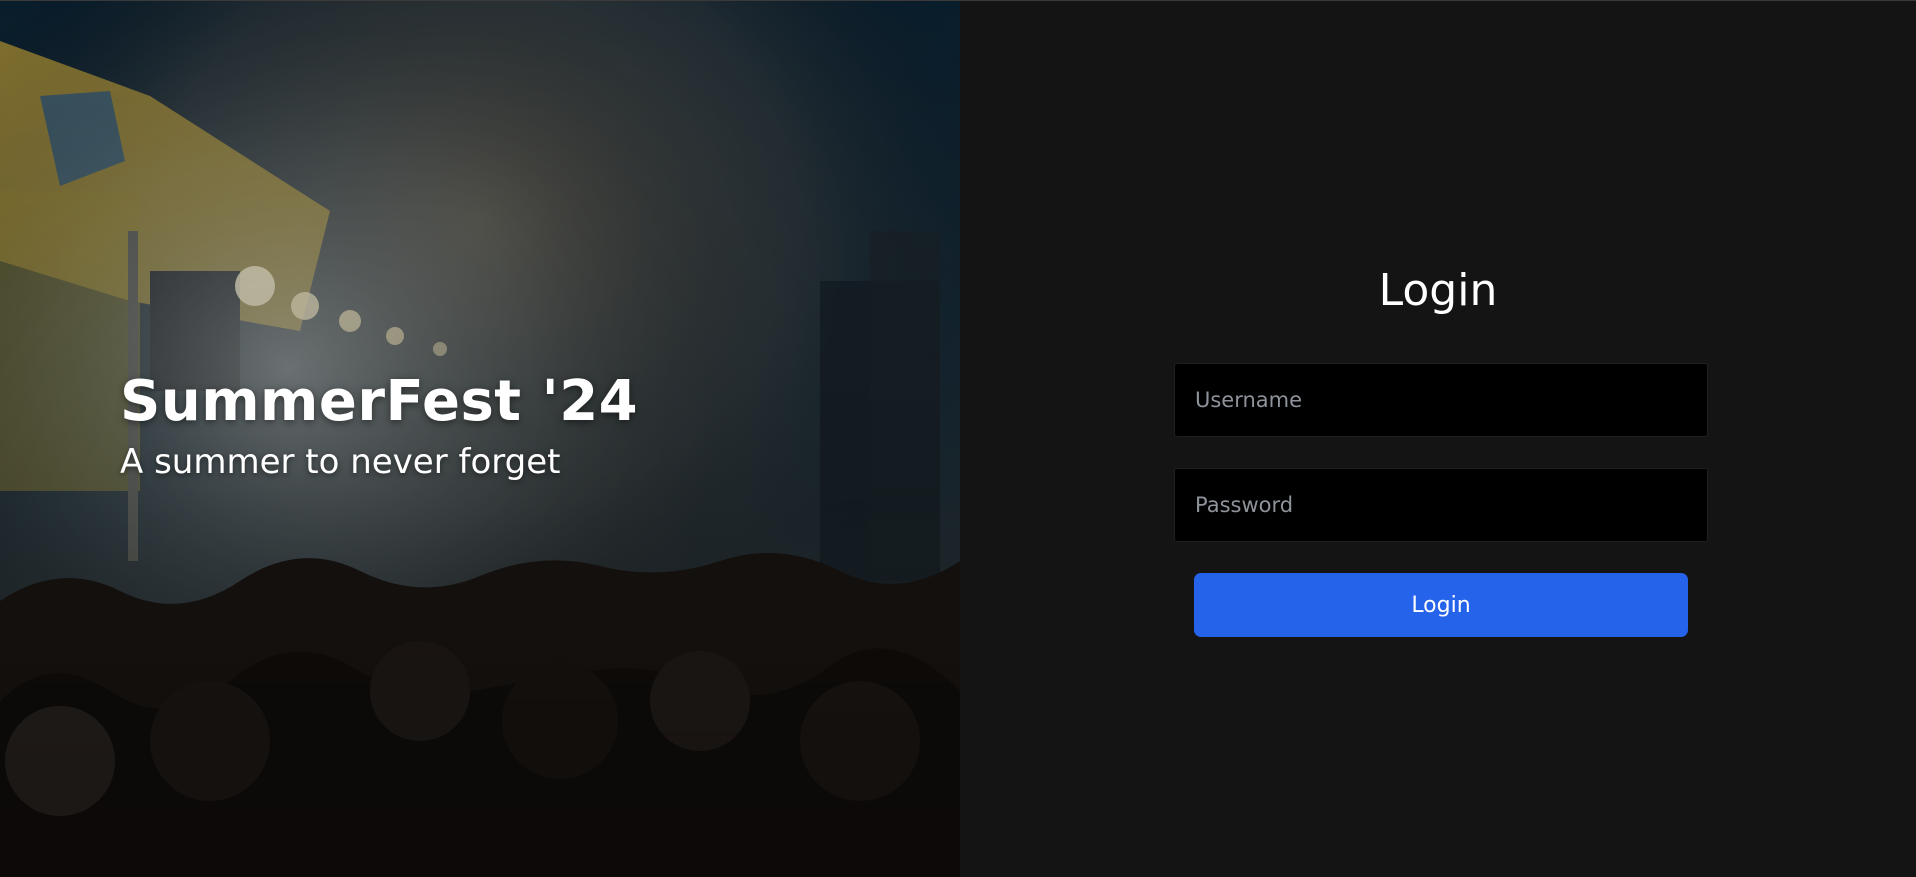 The width and height of the screenshot is (1916, 877). I want to click on hero-subtitle: A summer to never forget, so click(340, 462).